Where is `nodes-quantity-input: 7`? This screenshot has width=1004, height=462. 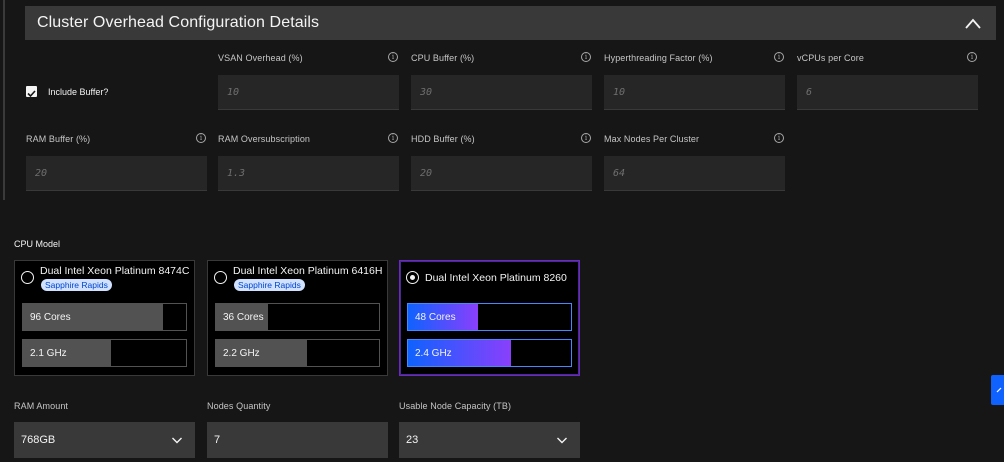 nodes-quantity-input: 7 is located at coordinates (297, 440).